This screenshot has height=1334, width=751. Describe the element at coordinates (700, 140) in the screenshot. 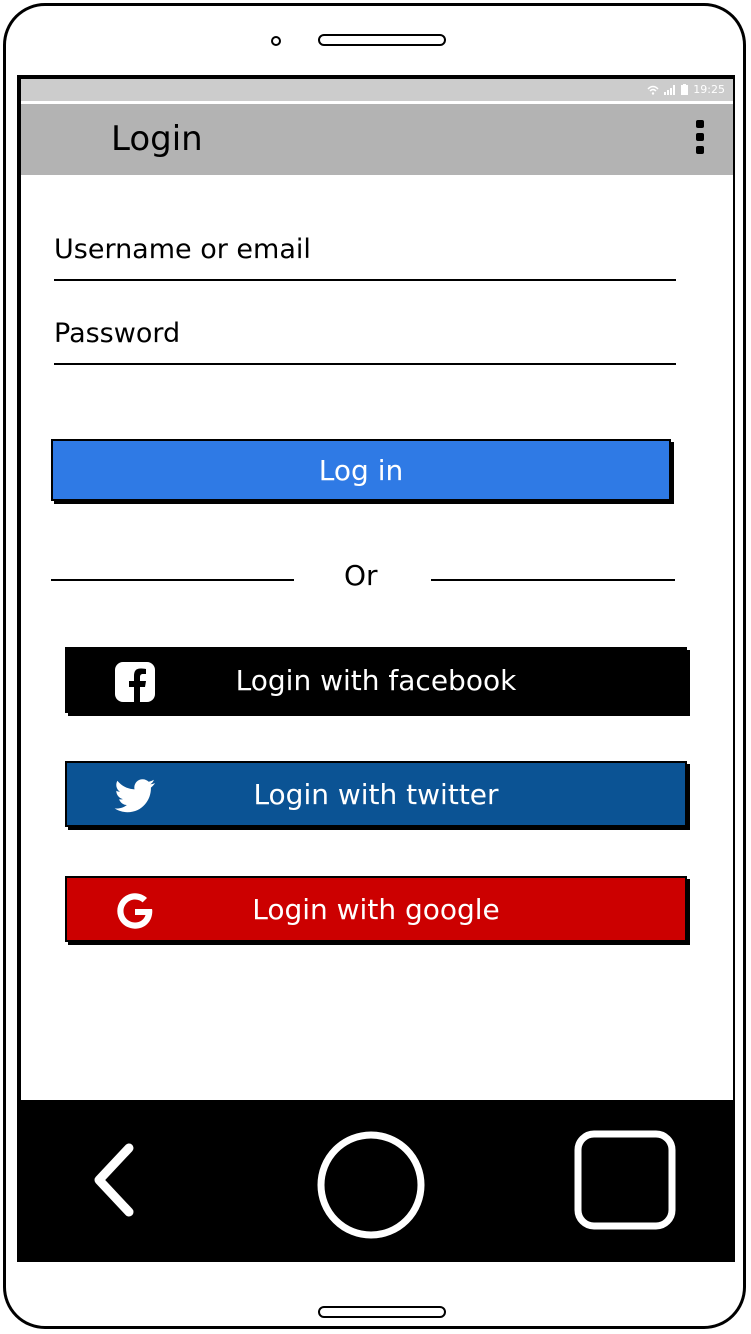

I see `more-vert-icon` at that location.